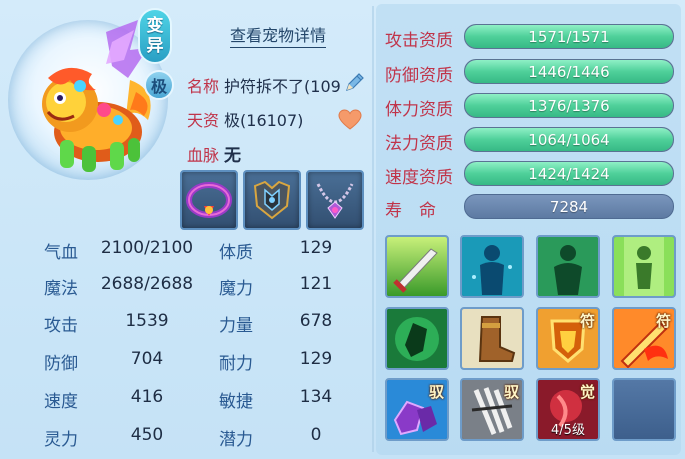 The image size is (685, 459). I want to click on empty-skill-slot, so click(644, 409).